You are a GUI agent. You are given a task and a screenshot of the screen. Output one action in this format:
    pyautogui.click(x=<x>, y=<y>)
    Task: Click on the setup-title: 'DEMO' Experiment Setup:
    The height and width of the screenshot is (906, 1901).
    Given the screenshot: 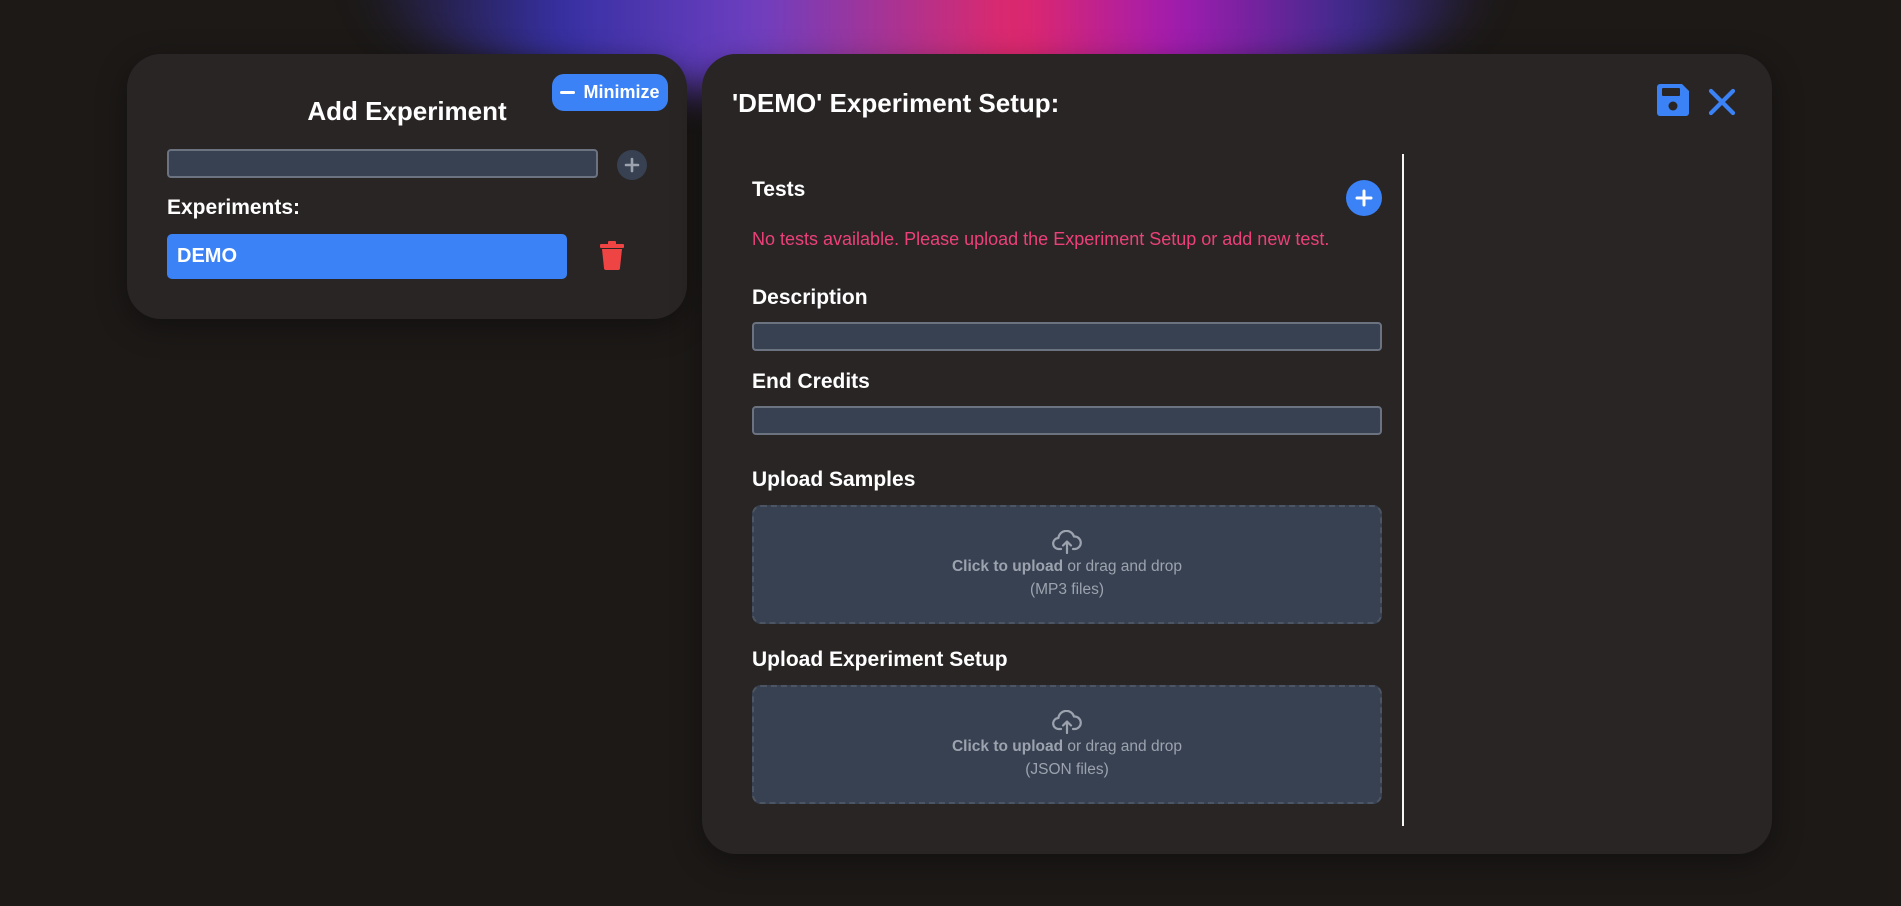 What is the action you would take?
    pyautogui.click(x=896, y=103)
    